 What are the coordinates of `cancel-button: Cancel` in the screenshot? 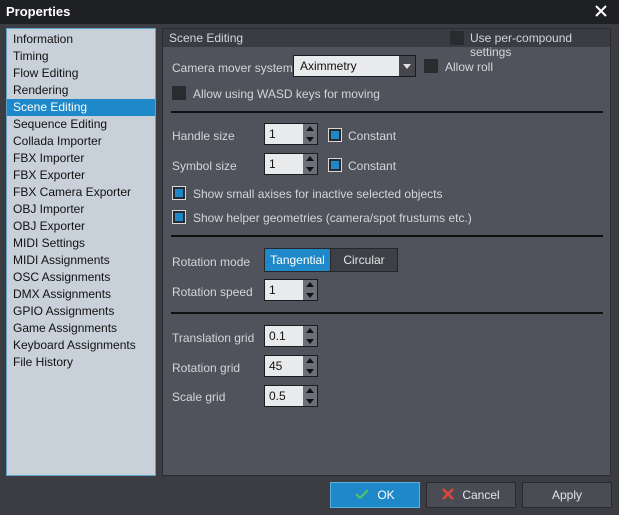 It's located at (471, 495).